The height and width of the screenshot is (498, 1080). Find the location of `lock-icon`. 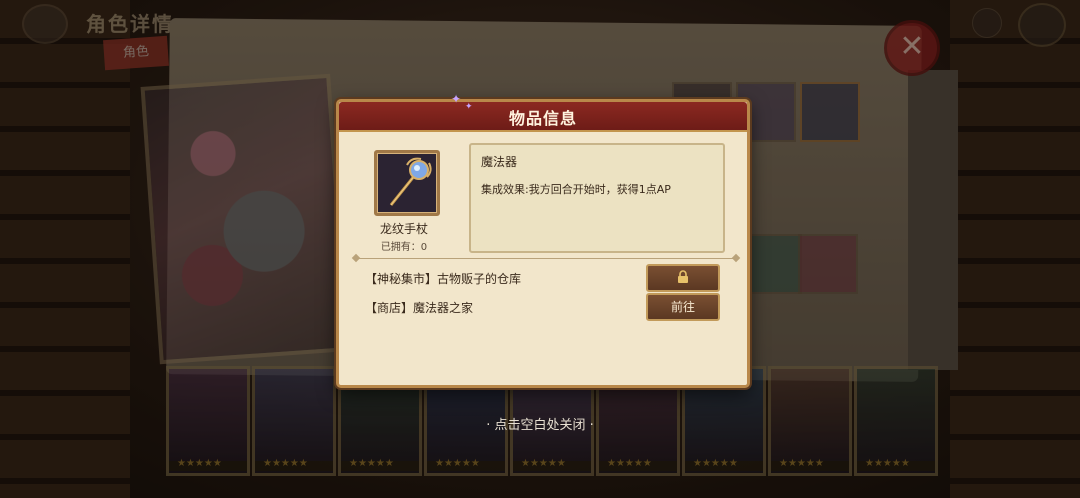

lock-icon is located at coordinates (683, 276).